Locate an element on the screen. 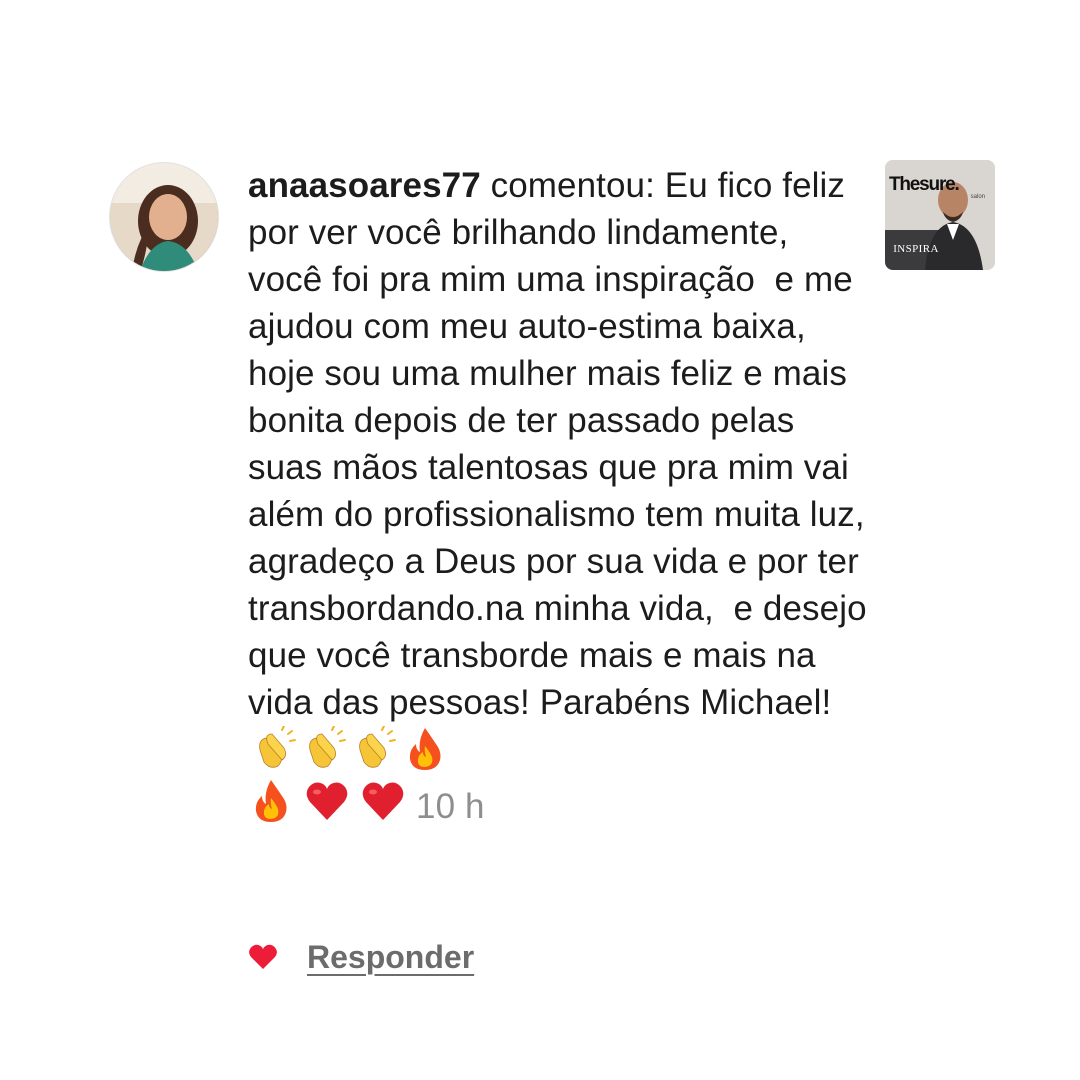  commenter-avatar is located at coordinates (164, 217).